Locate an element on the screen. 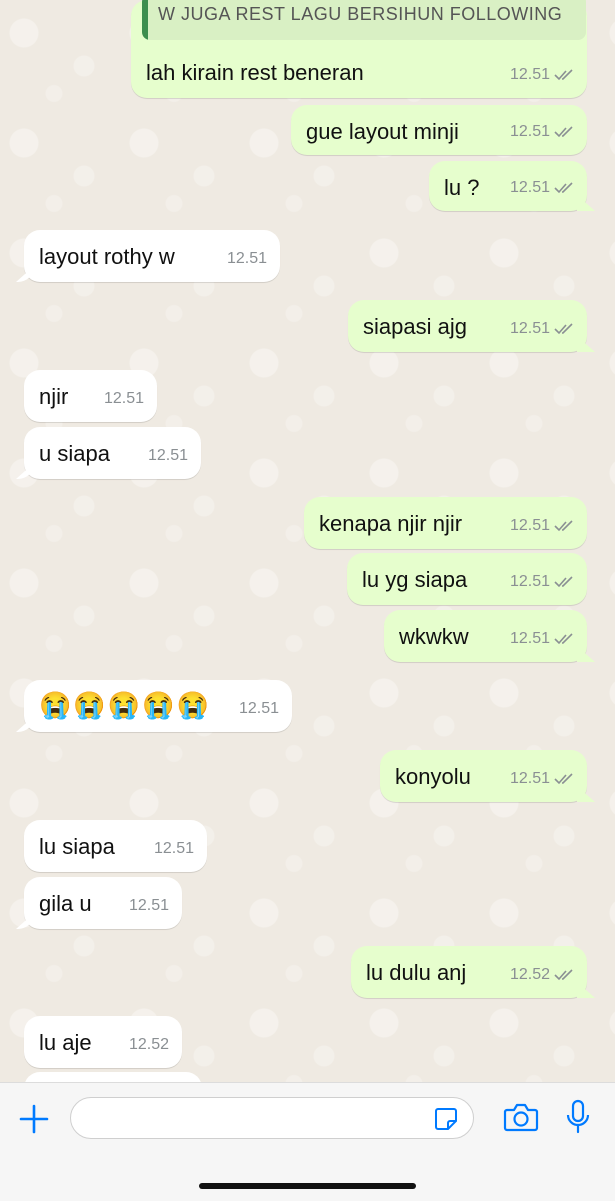  message-bubble-outgoing: siapasi ajg 12.51 is located at coordinates (467, 326).